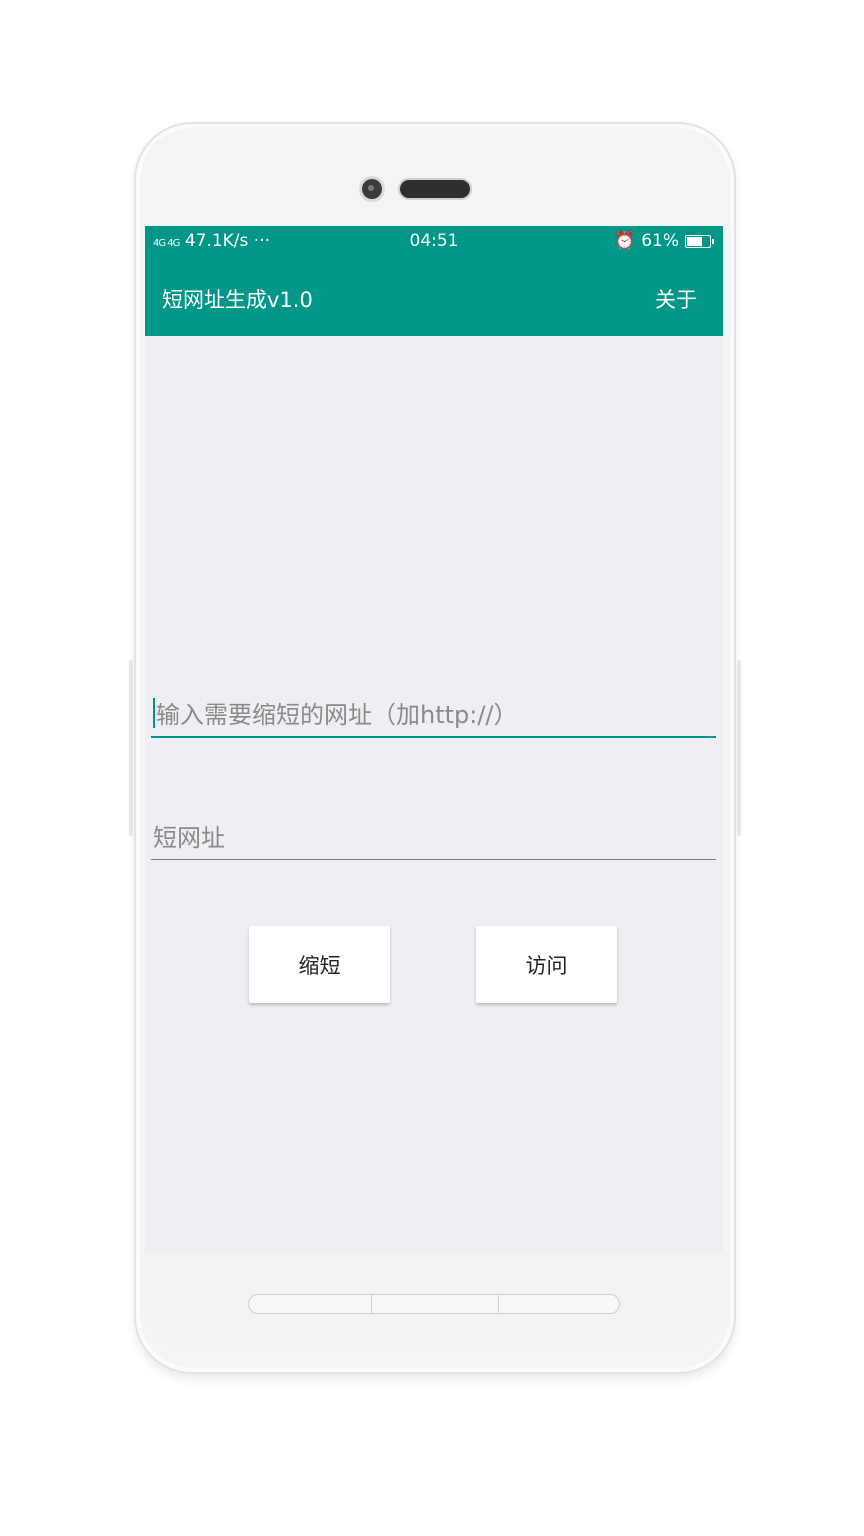  What do you see at coordinates (434, 1304) in the screenshot?
I see `home-button` at bounding box center [434, 1304].